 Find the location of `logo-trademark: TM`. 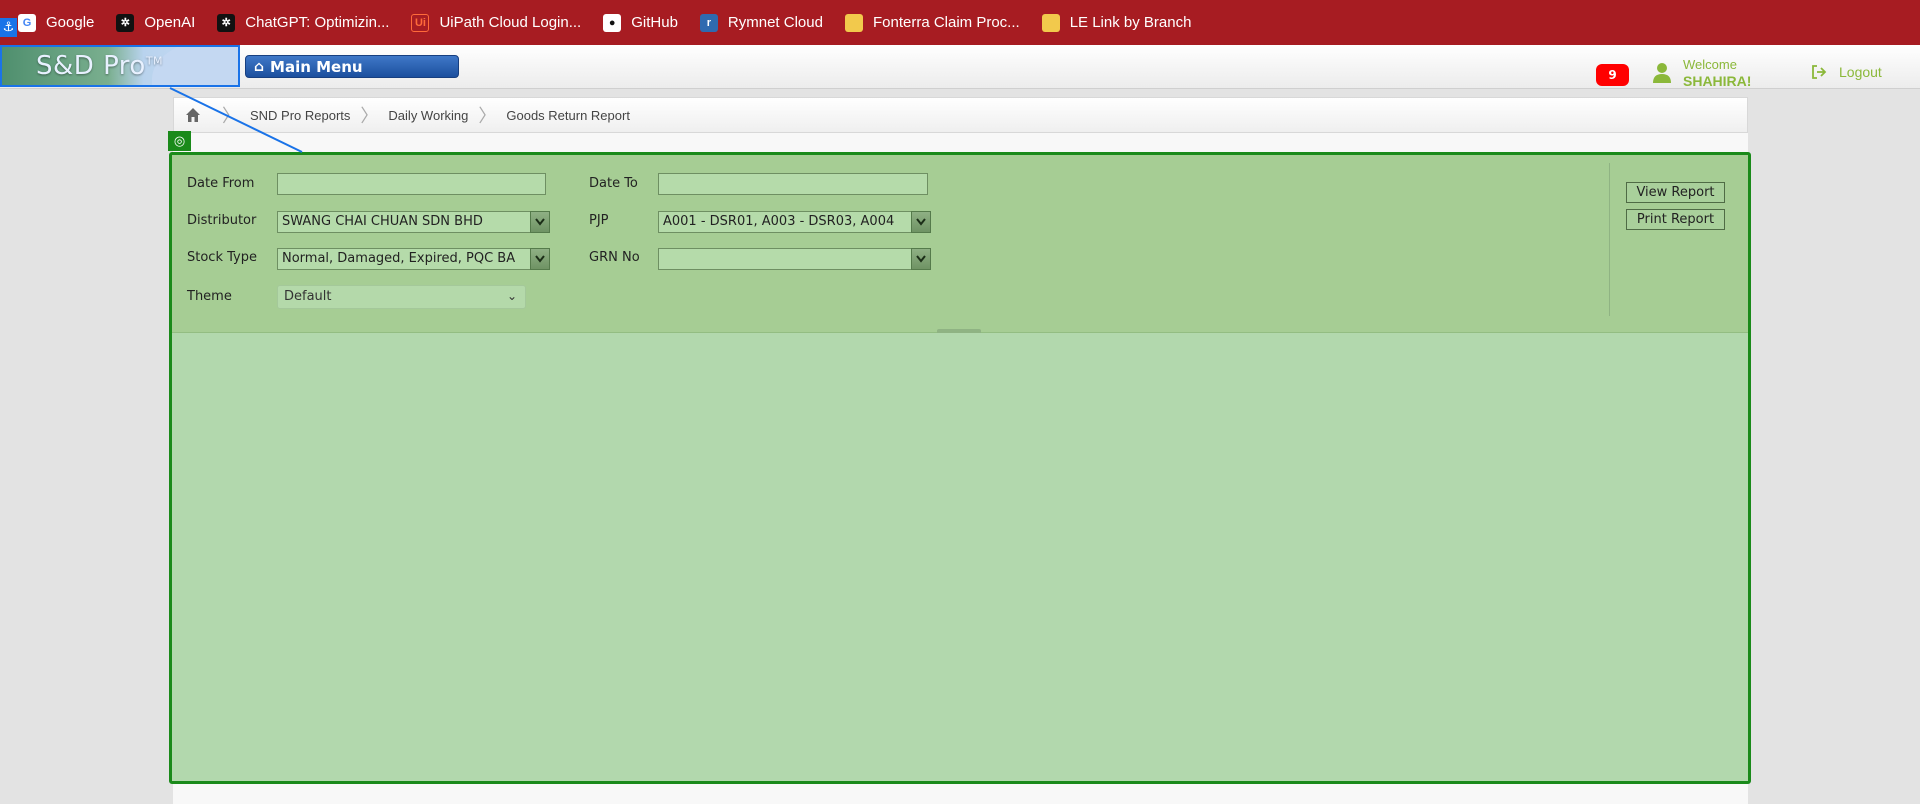

logo-trademark: TM is located at coordinates (154, 61).